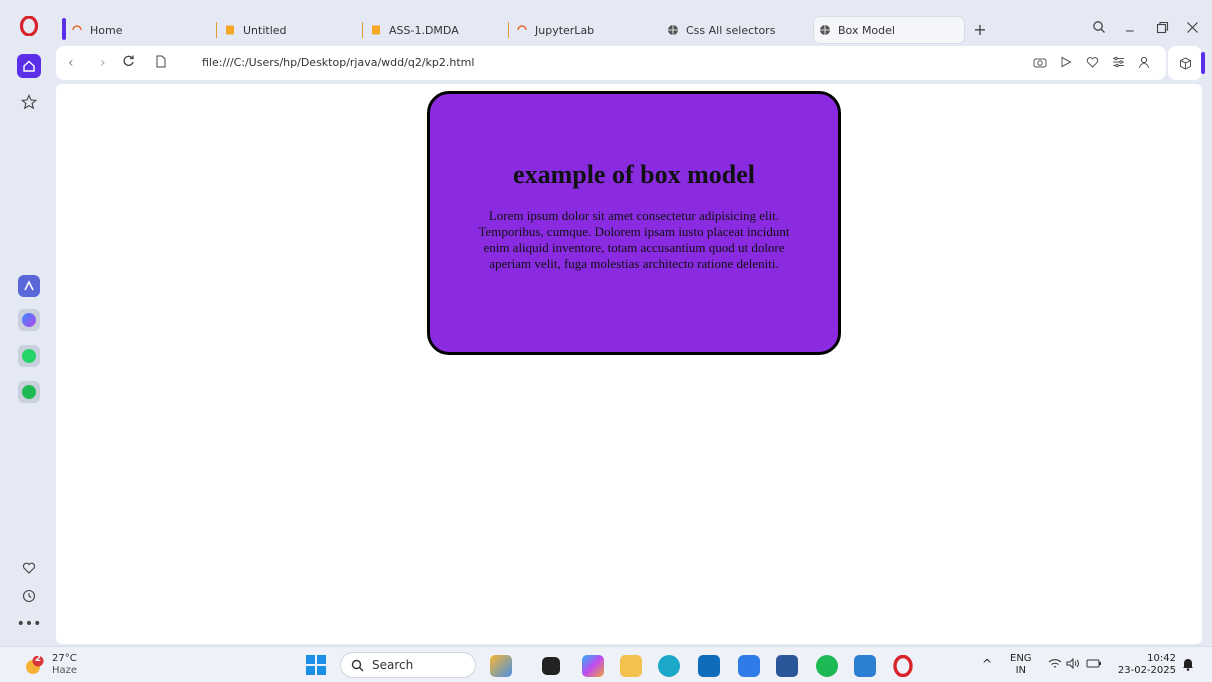  I want to click on lang-bottom: IN, so click(1020, 670).